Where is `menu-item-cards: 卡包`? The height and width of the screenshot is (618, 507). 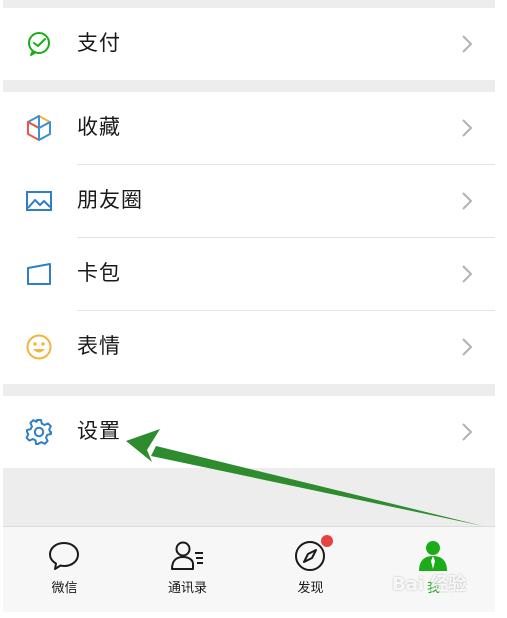 menu-item-cards: 卡包 is located at coordinates (249, 274).